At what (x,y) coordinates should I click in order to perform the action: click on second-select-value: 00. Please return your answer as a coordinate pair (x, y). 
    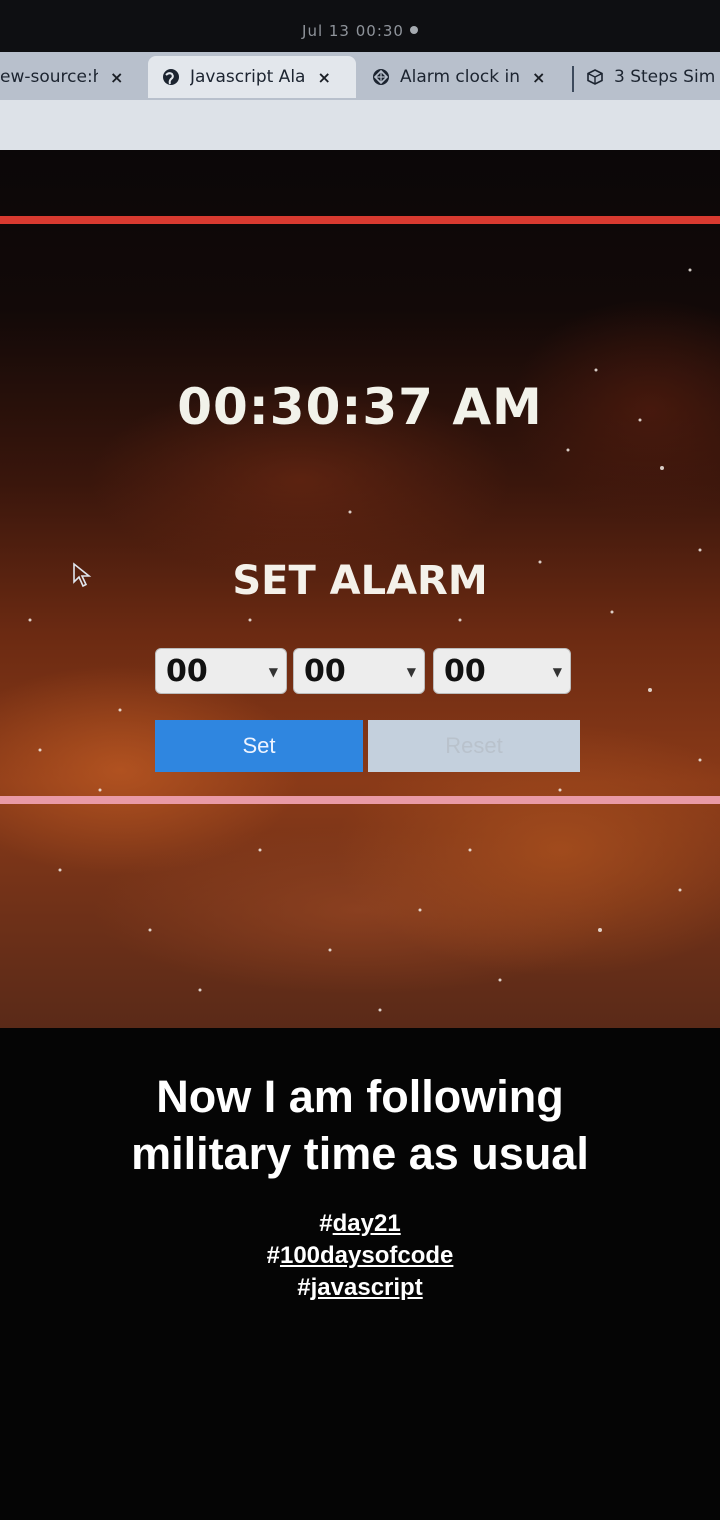
    Looking at the image, I should click on (465, 671).